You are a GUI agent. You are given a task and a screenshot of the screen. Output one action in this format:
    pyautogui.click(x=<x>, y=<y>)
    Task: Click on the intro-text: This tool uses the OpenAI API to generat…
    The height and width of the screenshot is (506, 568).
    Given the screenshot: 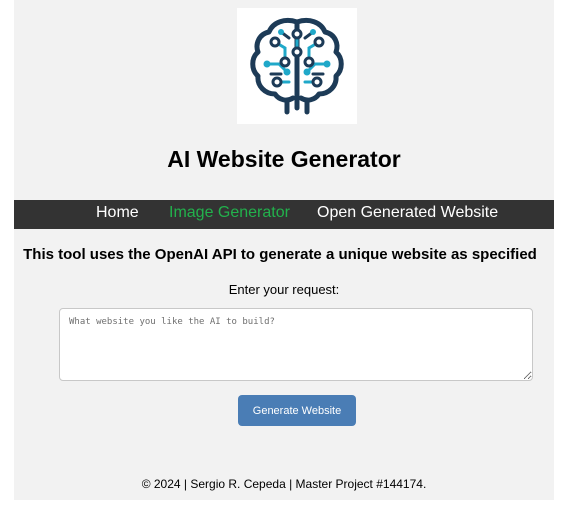 What is the action you would take?
    pyautogui.click(x=280, y=254)
    